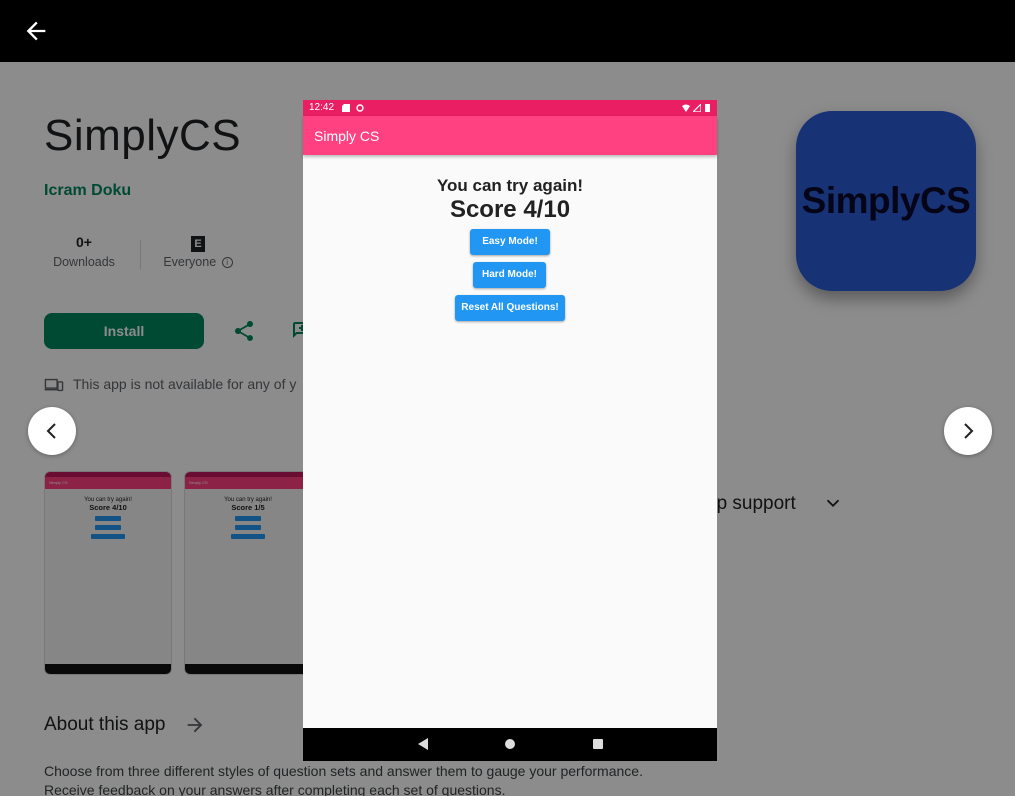  Describe the element at coordinates (360, 108) in the screenshot. I see `sync-icon` at that location.